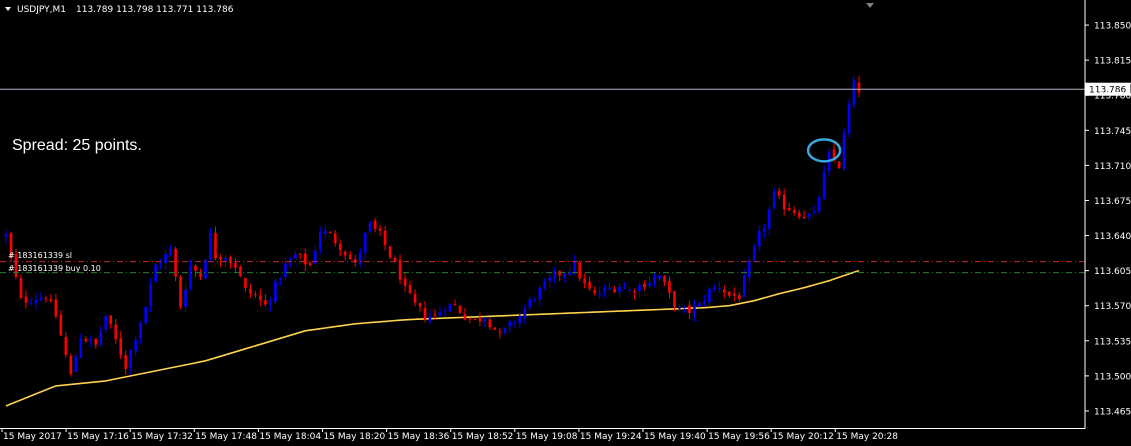 This screenshot has height=446, width=1131. What do you see at coordinates (1112, 412) in the screenshot?
I see `price-tick-label: 113.465` at bounding box center [1112, 412].